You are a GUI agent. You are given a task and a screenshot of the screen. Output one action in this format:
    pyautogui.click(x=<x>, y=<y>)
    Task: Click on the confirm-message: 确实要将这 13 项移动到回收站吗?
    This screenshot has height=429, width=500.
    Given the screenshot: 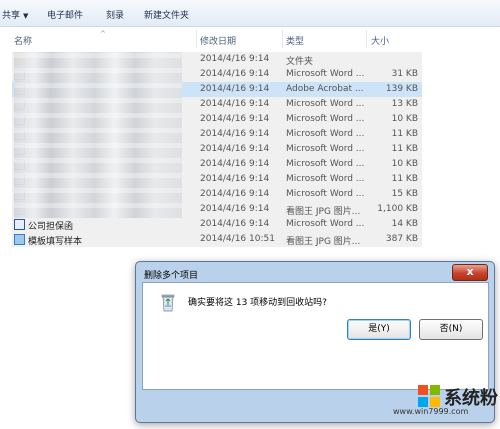 What is the action you would take?
    pyautogui.click(x=257, y=303)
    